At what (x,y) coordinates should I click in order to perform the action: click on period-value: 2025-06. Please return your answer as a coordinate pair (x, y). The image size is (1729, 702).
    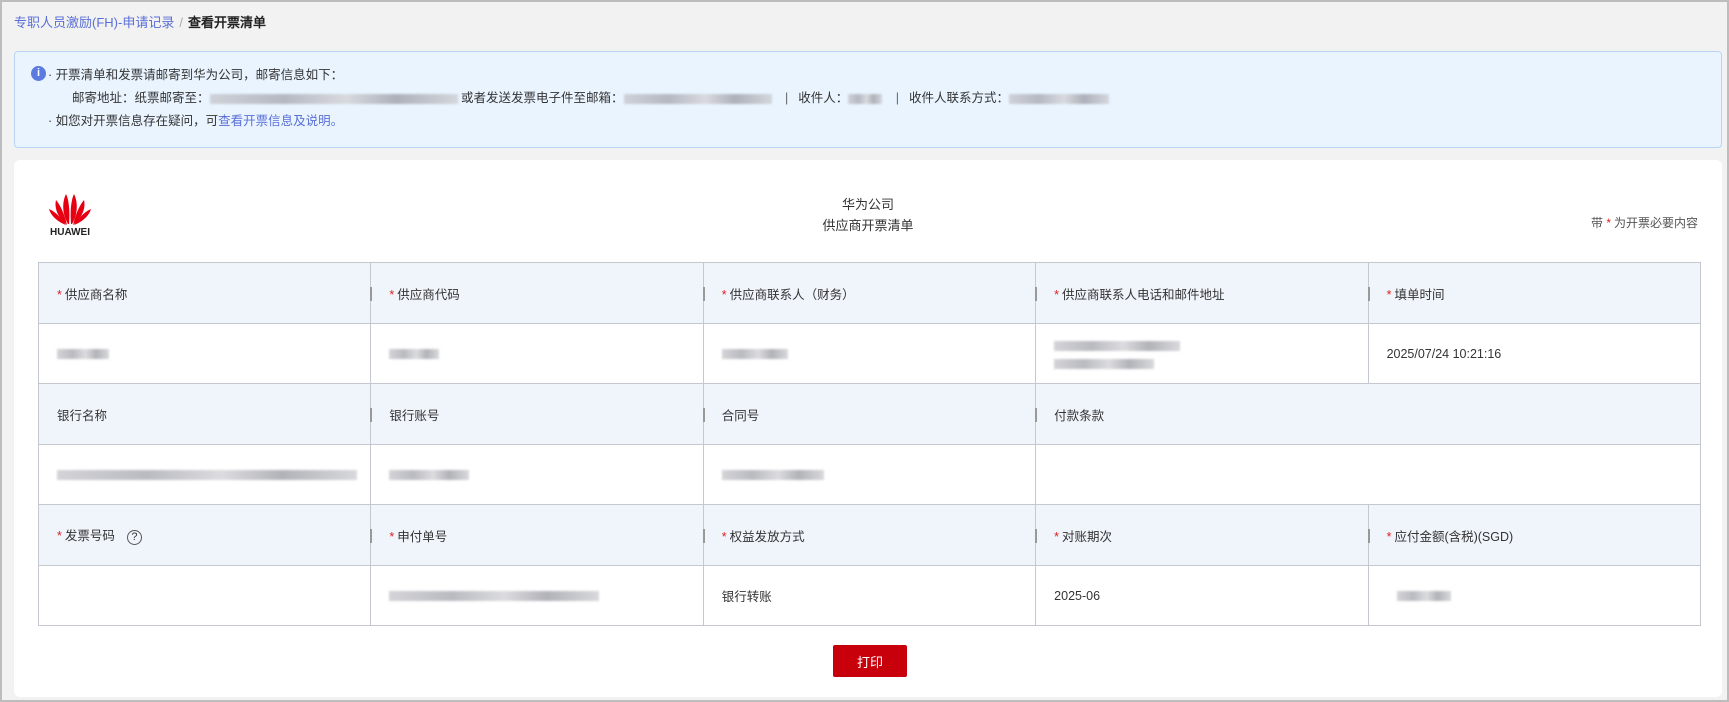
    Looking at the image, I should click on (1202, 595).